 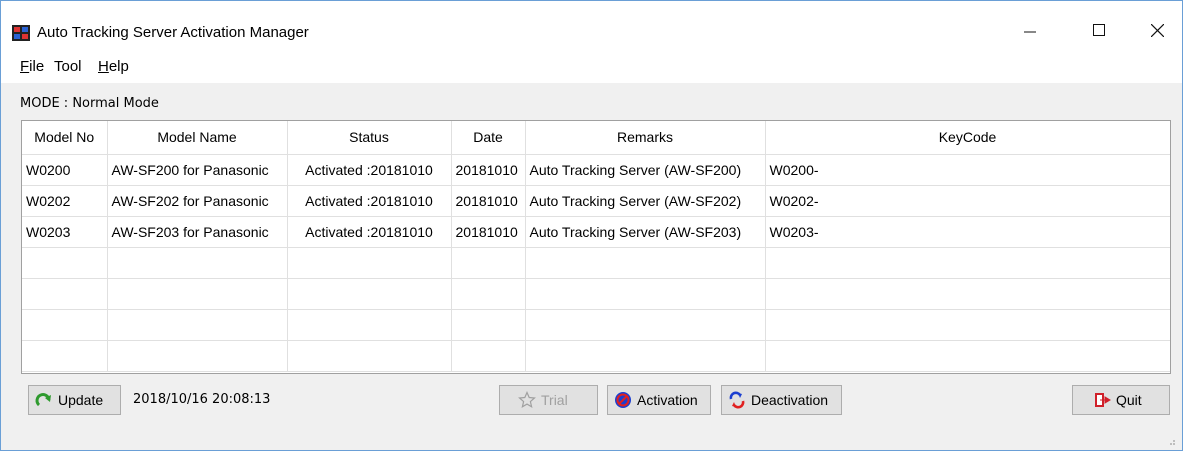 I want to click on refresh-icon, so click(x=43, y=400).